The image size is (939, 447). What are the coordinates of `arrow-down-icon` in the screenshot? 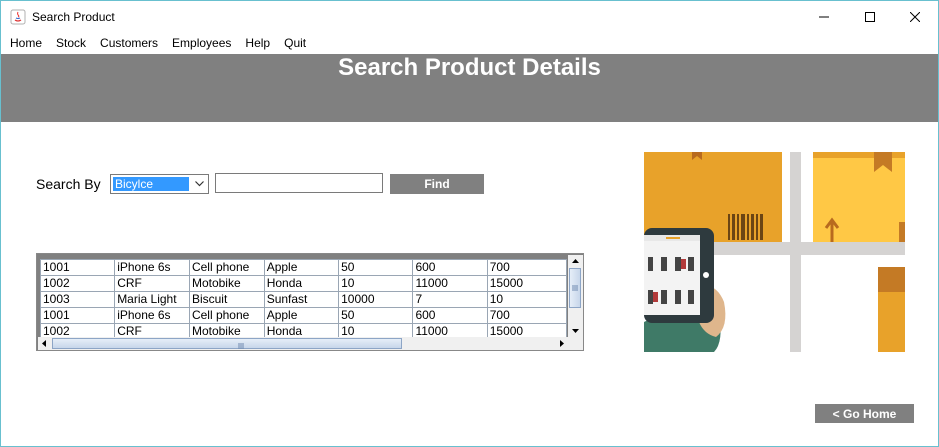 It's located at (575, 331).